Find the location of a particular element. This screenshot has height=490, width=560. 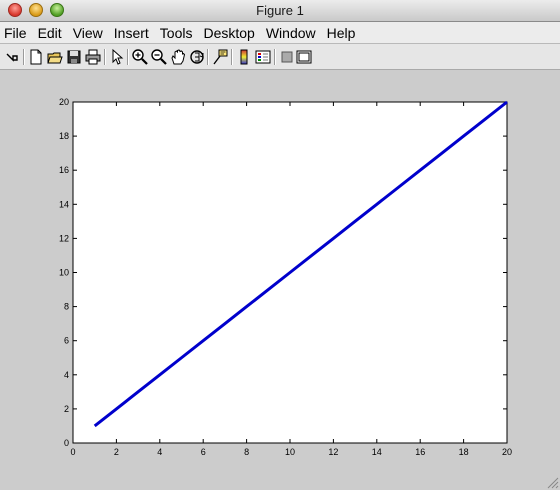

menu-file: File is located at coordinates (15, 33).